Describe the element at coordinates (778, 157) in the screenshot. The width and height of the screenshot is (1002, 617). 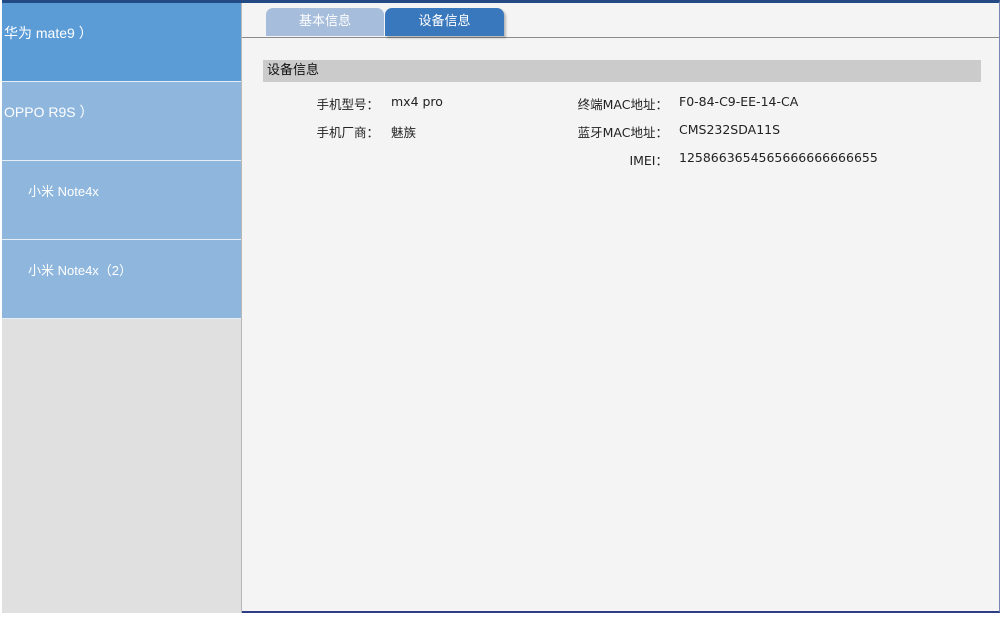
I see `imei-value: 1258663654565666666666655` at that location.